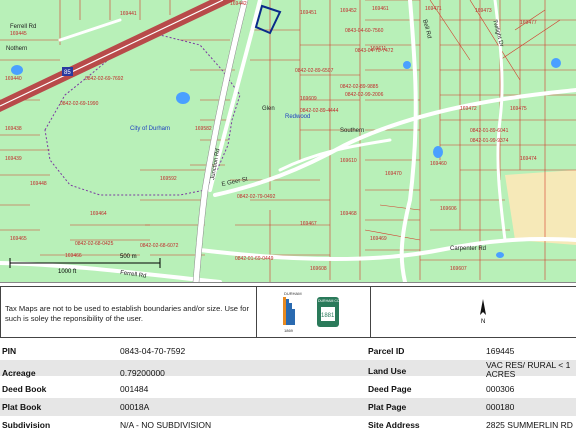 This screenshot has width=576, height=434. I want to click on place-label: Nothern, so click(16, 49).